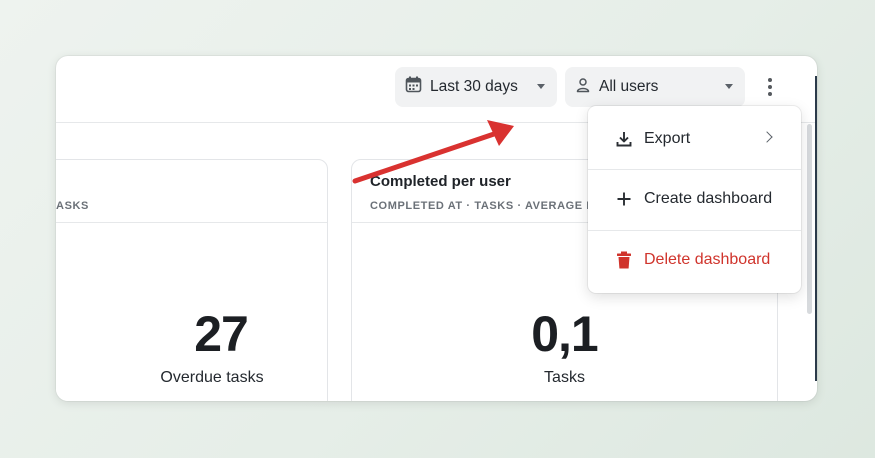 The image size is (875, 458). Describe the element at coordinates (667, 138) in the screenshot. I see `menu-item-label: Export` at that location.